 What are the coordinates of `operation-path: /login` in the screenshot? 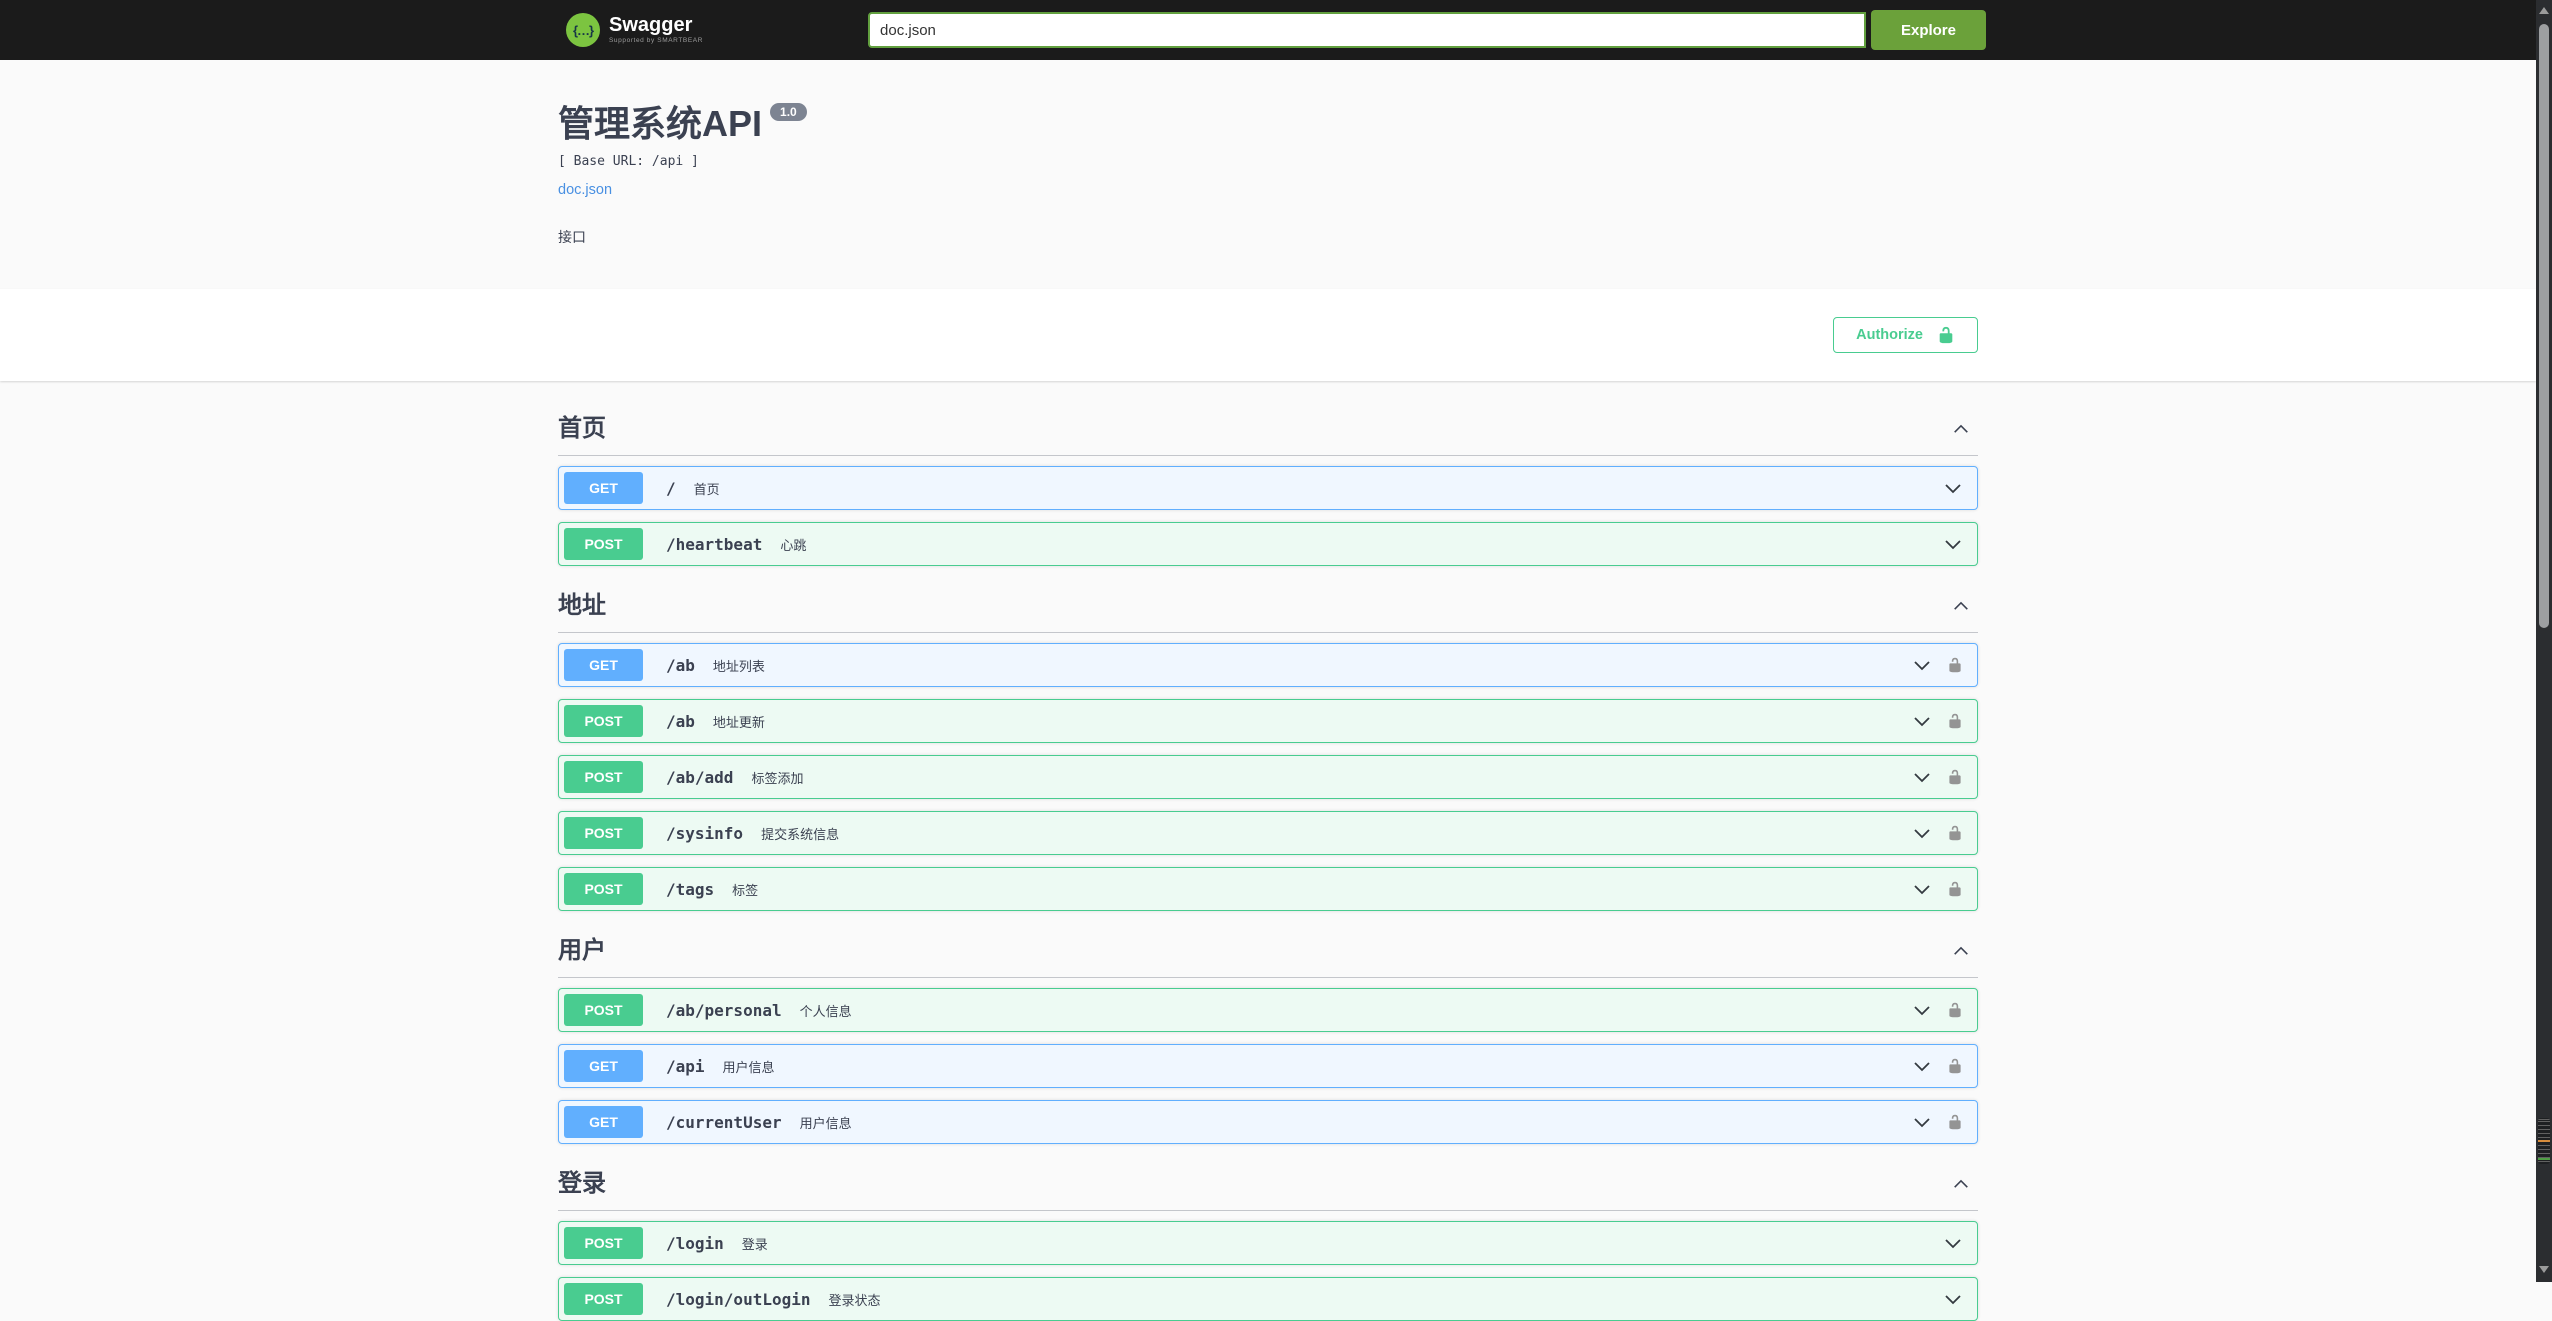 It's located at (695, 1243).